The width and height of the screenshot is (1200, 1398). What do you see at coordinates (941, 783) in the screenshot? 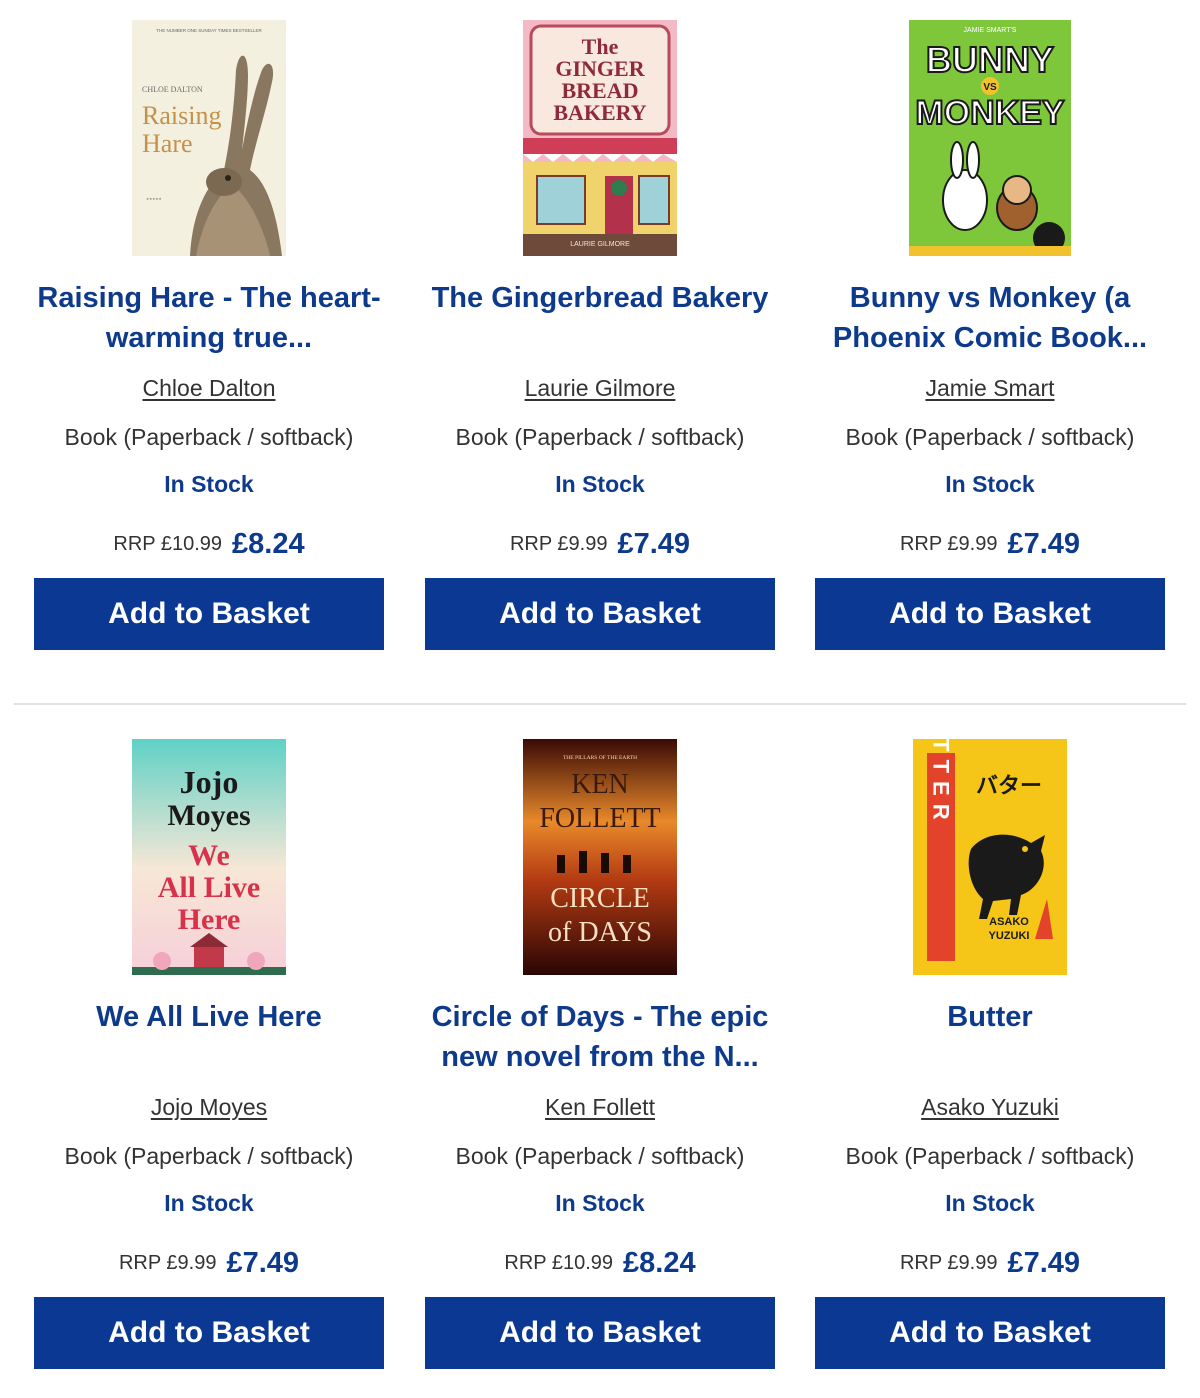
I see `svg-text: BUTTER` at bounding box center [941, 783].